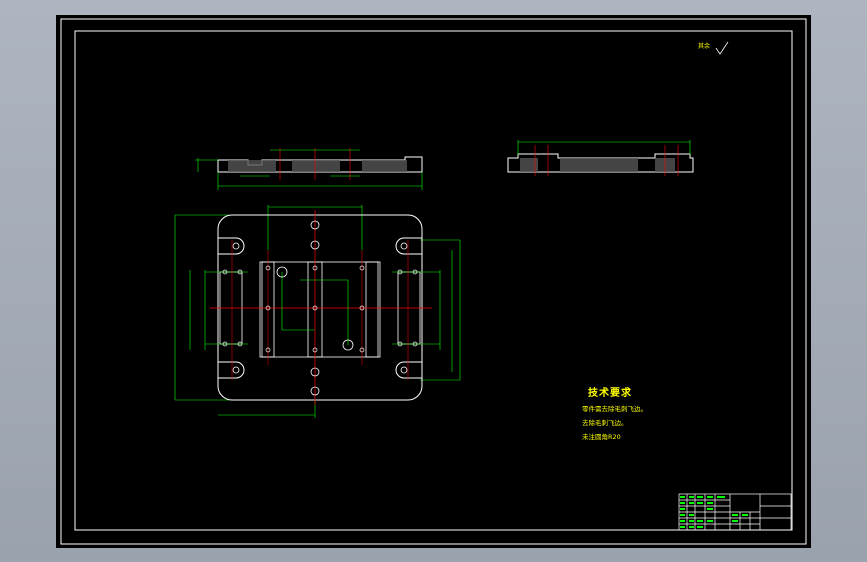 The width and height of the screenshot is (867, 562). Describe the element at coordinates (384, 166) in the screenshot. I see `section-hatch-right` at that location.